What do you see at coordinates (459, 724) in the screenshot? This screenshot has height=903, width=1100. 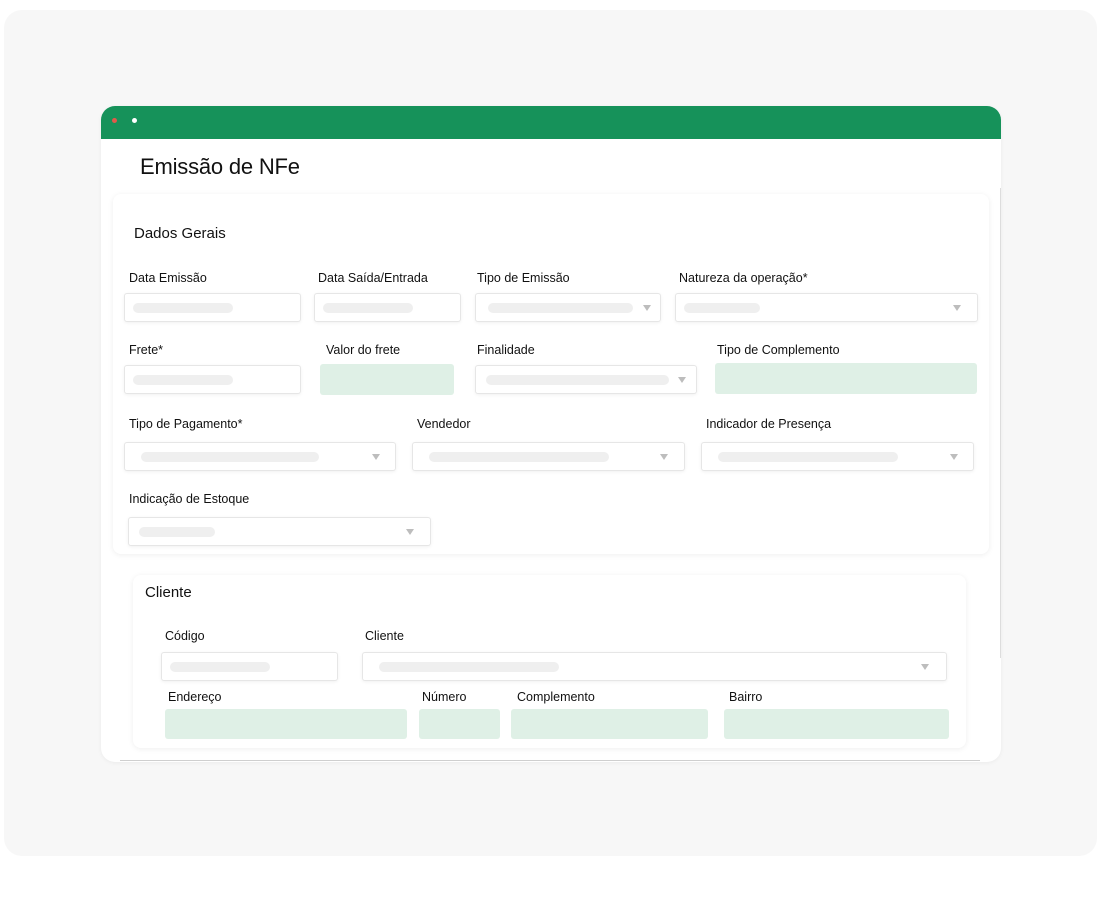 I see `numero-field` at bounding box center [459, 724].